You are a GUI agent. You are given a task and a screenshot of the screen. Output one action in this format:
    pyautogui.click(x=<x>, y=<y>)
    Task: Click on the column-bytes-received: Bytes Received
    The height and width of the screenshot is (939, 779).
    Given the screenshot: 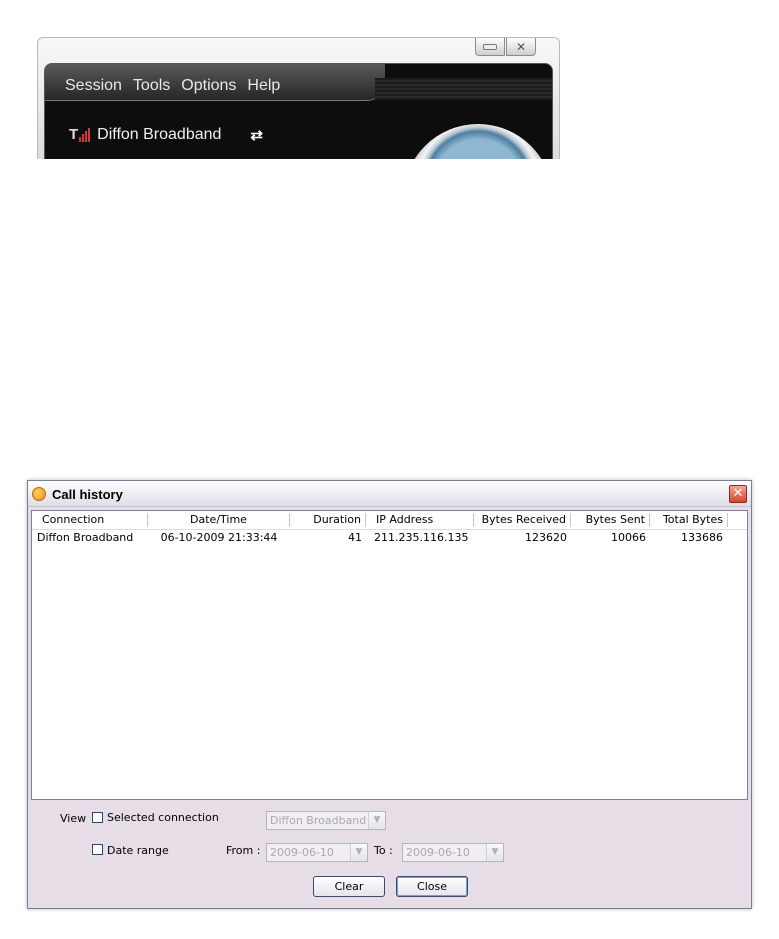 What is the action you would take?
    pyautogui.click(x=522, y=520)
    